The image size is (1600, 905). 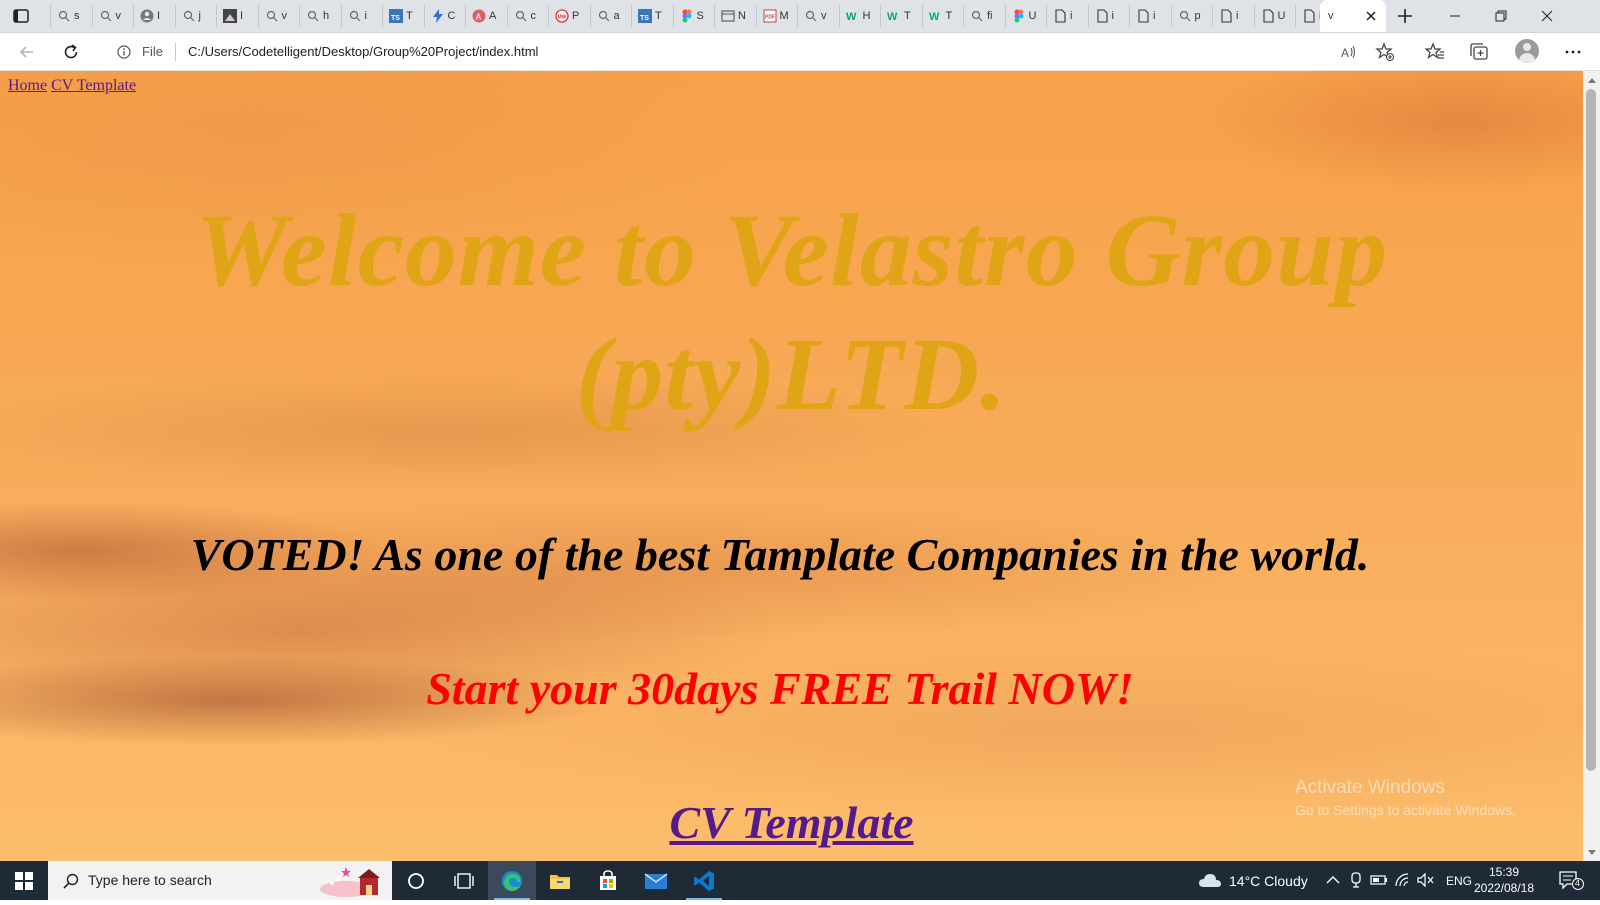 I want to click on store-icon, so click(x=608, y=880).